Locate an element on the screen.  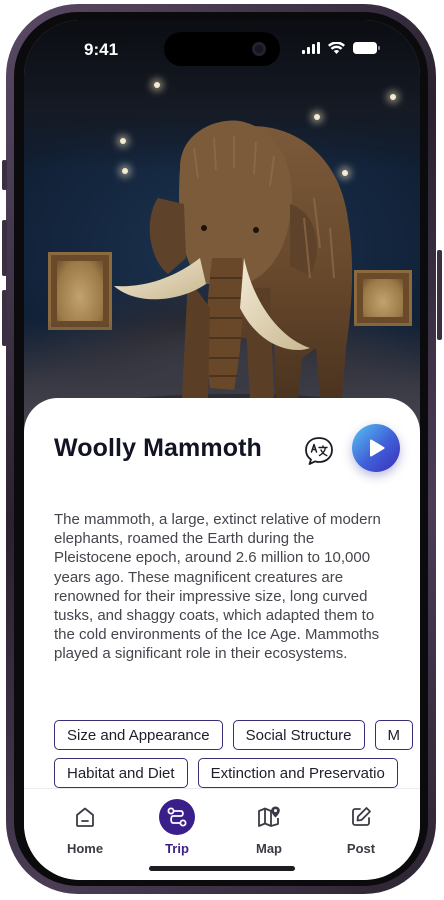
play-icon is located at coordinates (377, 448).